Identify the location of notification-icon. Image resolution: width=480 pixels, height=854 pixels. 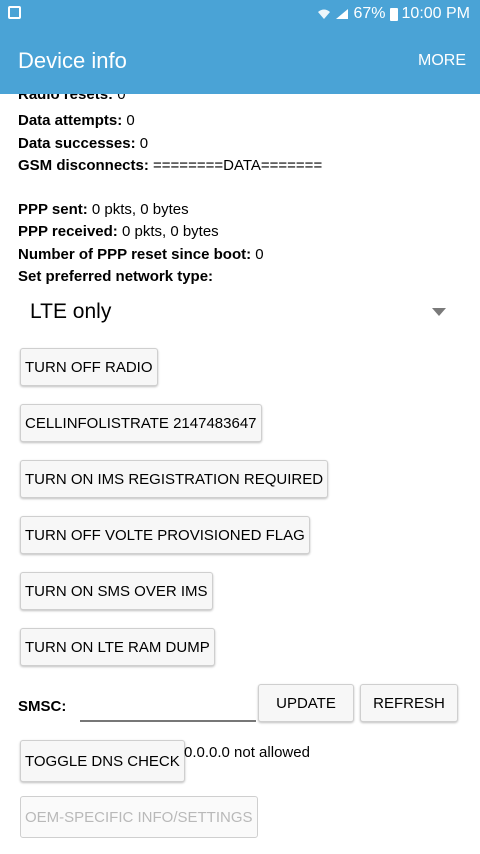
(14, 12).